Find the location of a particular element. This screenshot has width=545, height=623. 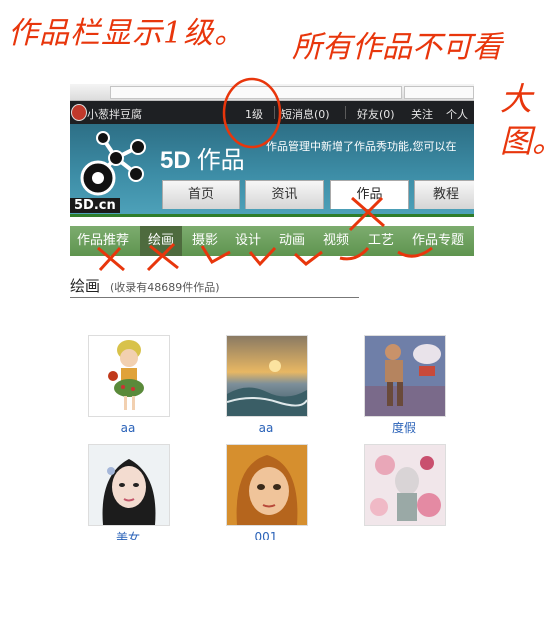

subnav-painting: 绘画 is located at coordinates (161, 241).